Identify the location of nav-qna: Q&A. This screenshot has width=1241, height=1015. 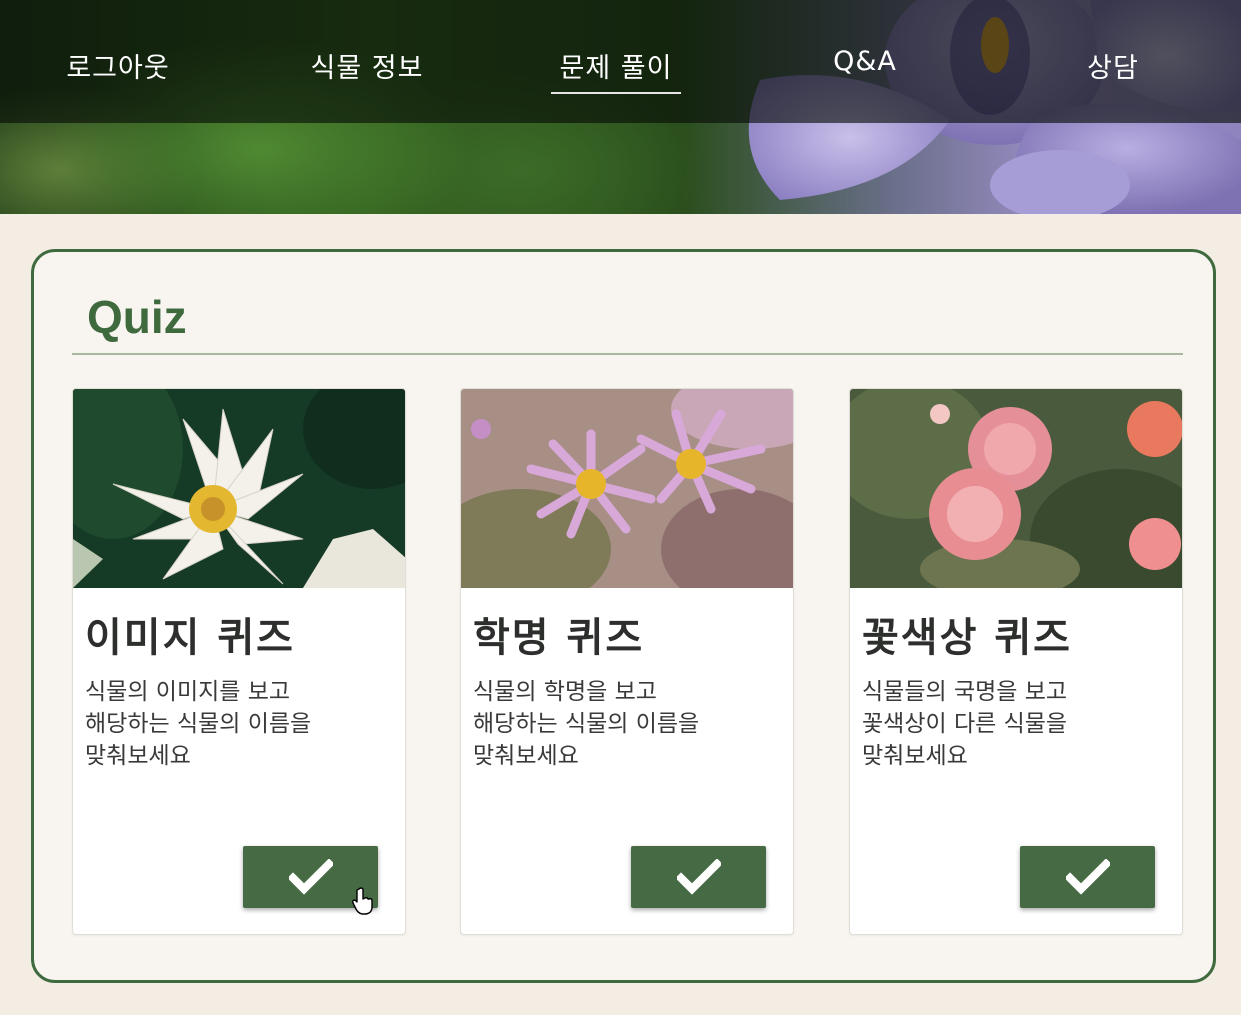
(865, 70).